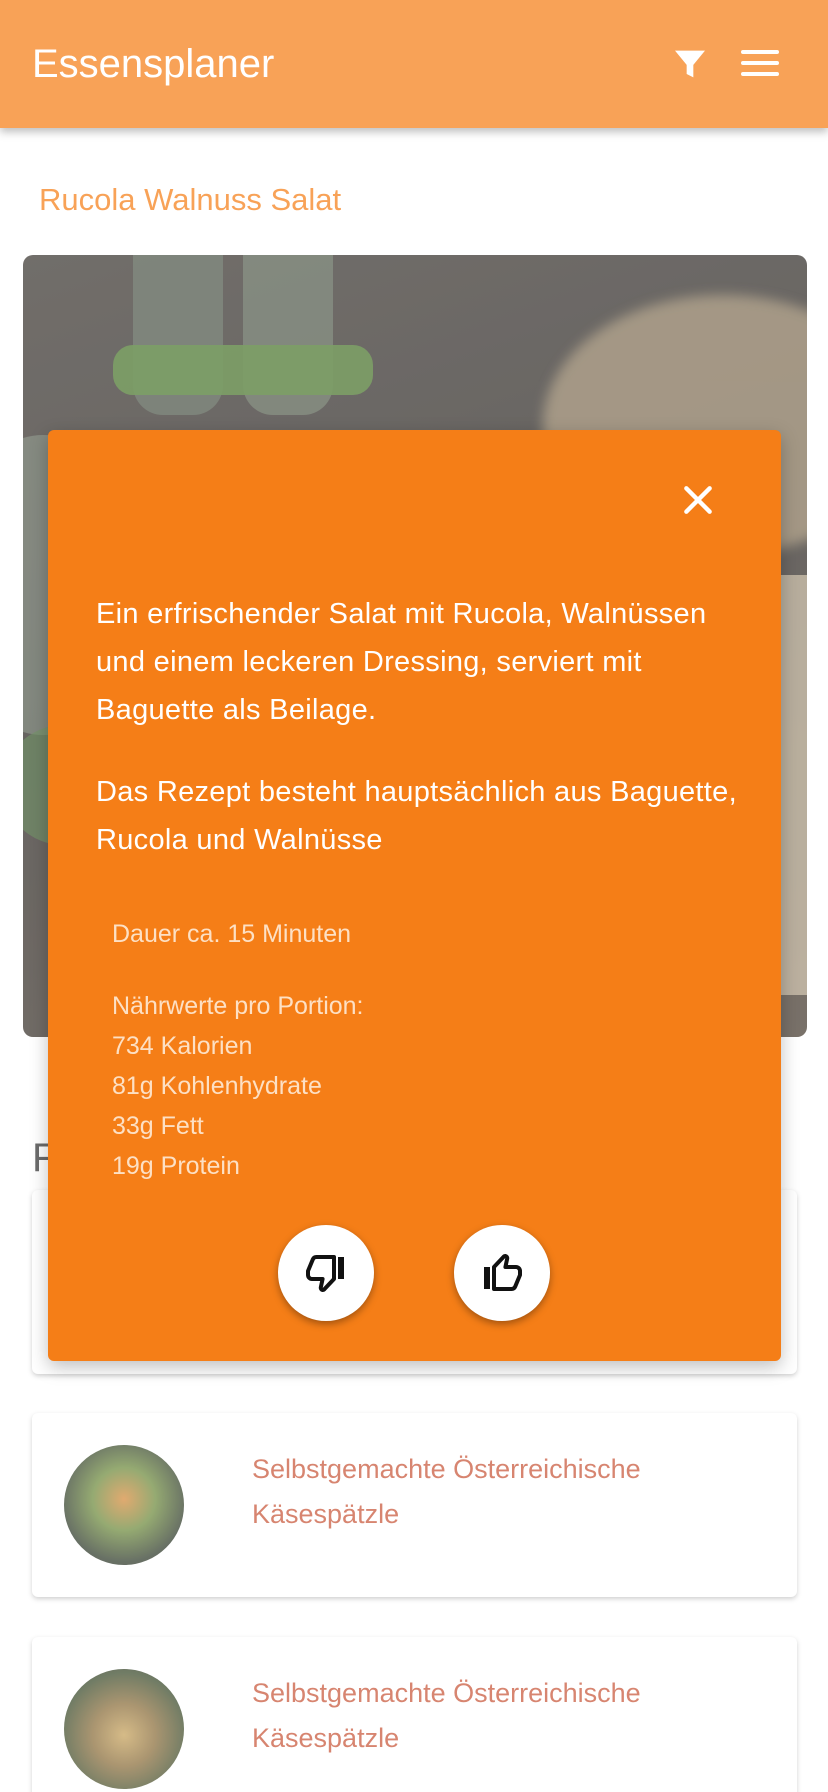 Image resolution: width=828 pixels, height=1792 pixels. What do you see at coordinates (238, 1006) in the screenshot?
I see `nutrition-heading: Nährwerte pro Portion:` at bounding box center [238, 1006].